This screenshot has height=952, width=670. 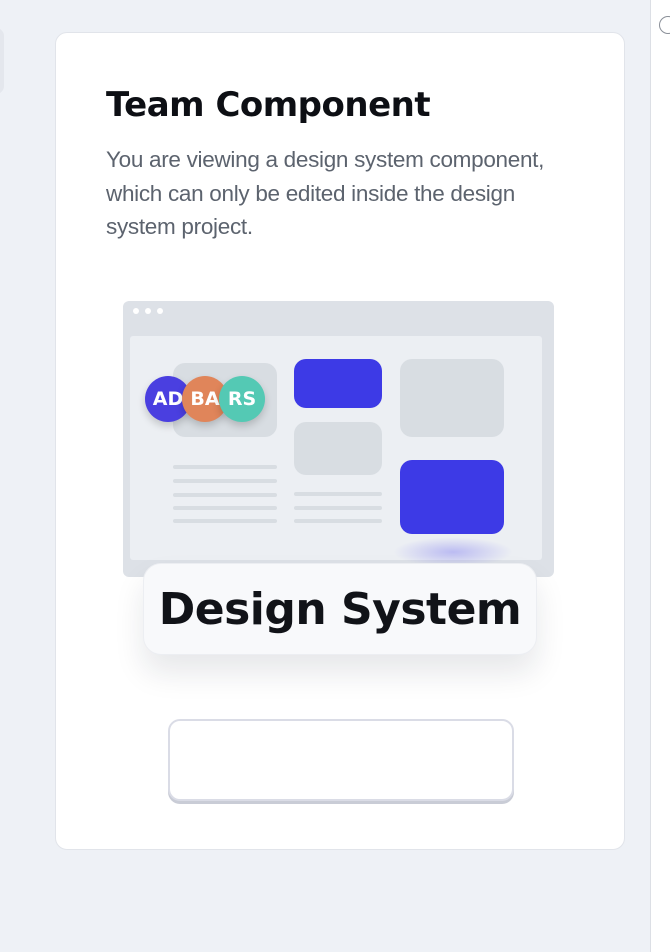 I want to click on avatar: RS, so click(x=242, y=399).